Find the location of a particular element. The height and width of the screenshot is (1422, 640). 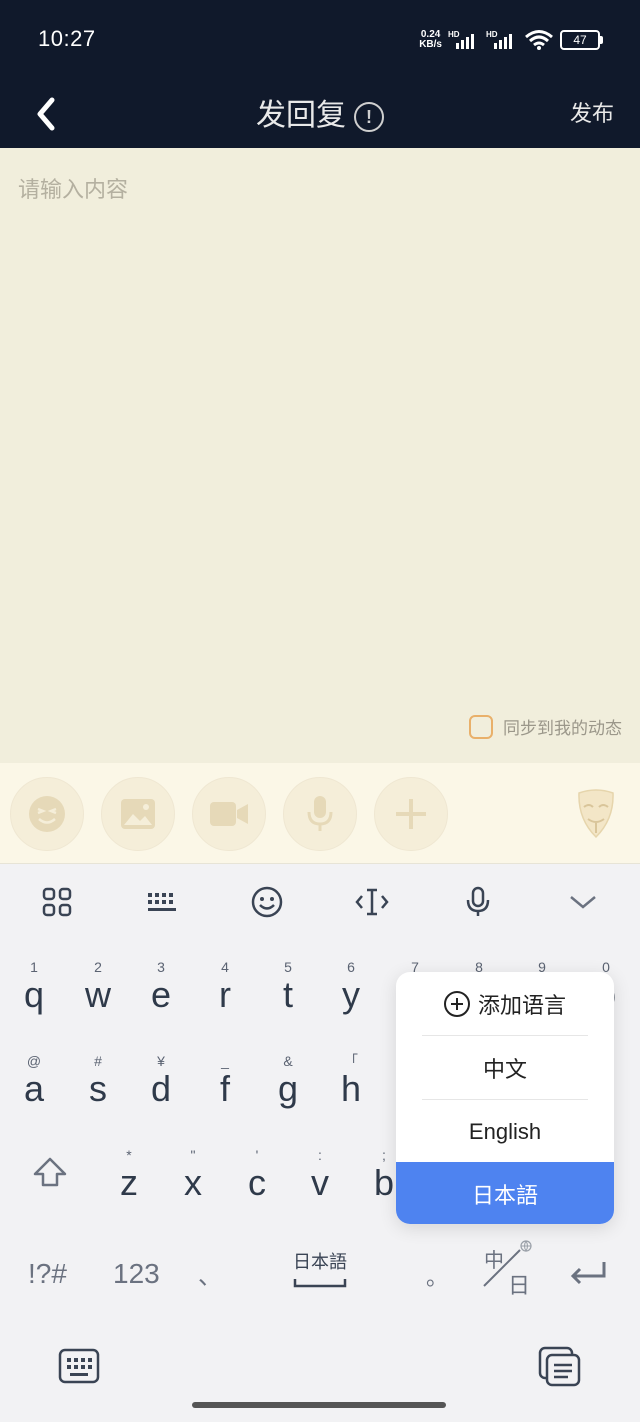

clipboard-icon is located at coordinates (560, 1367).